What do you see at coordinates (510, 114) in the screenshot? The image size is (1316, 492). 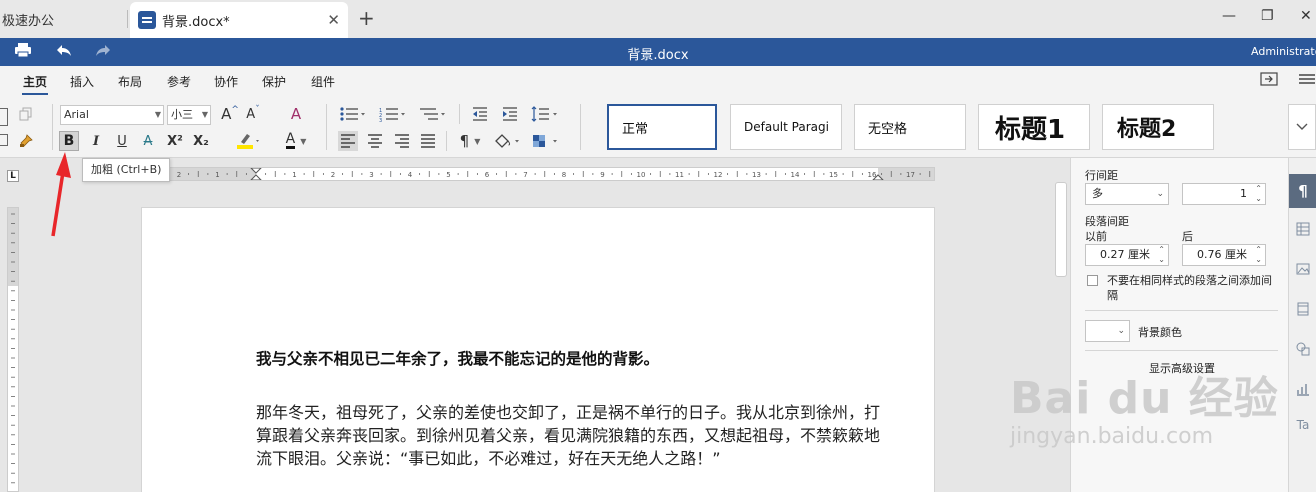 I see `increase-indent-button` at bounding box center [510, 114].